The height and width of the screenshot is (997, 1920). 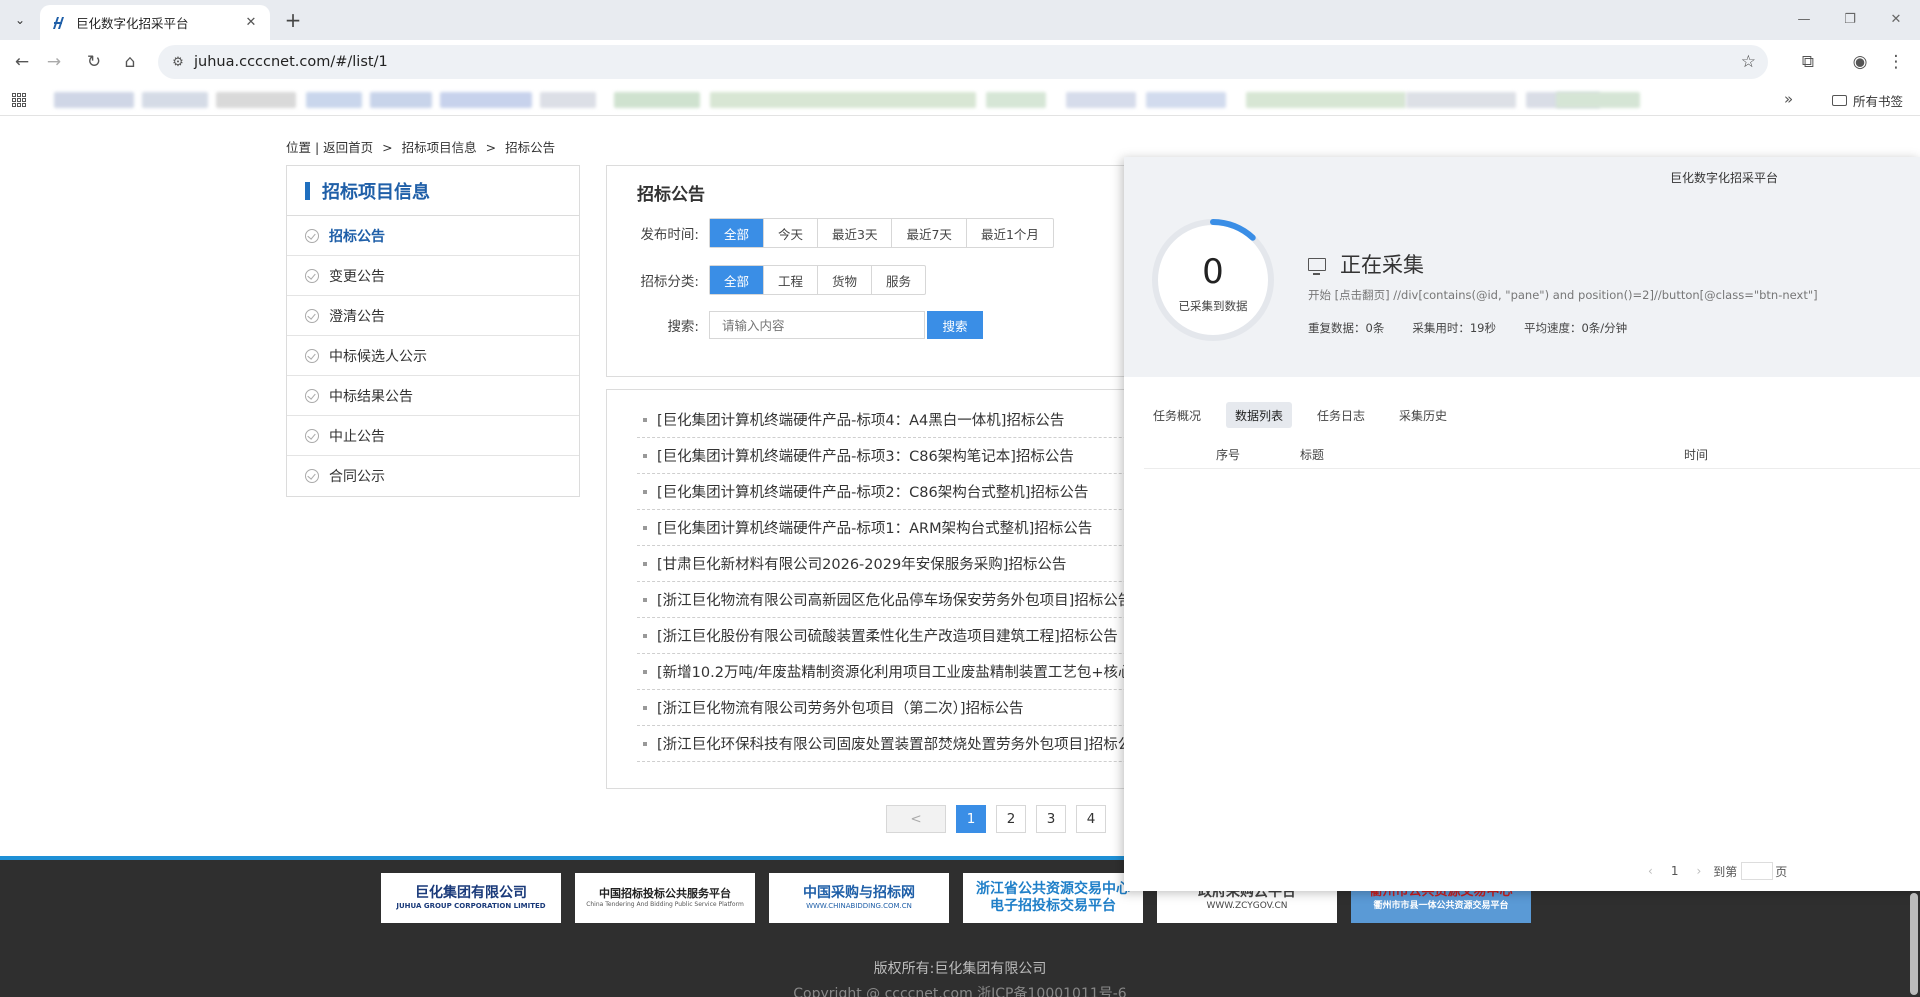 What do you see at coordinates (19, 100) in the screenshot?
I see `apps-grid-icon` at bounding box center [19, 100].